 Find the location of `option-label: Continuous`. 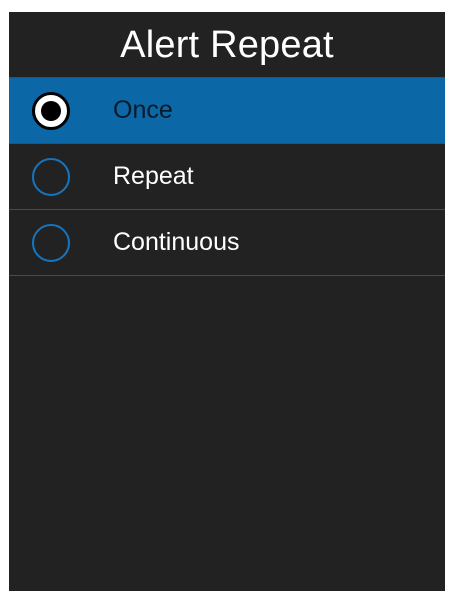

option-label: Continuous is located at coordinates (176, 242).